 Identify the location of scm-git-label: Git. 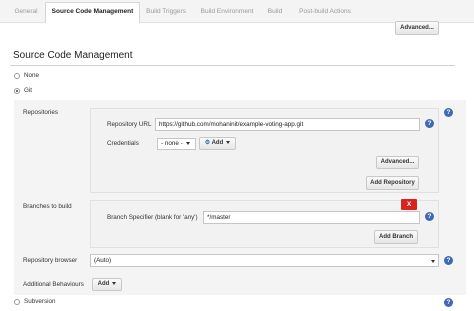
(28, 90).